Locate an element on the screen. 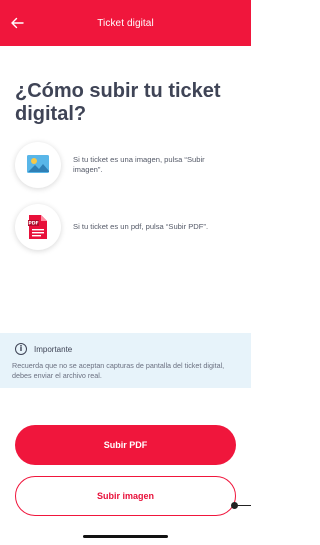 The height and width of the screenshot is (545, 320). info-icon: i is located at coordinates (21, 349).